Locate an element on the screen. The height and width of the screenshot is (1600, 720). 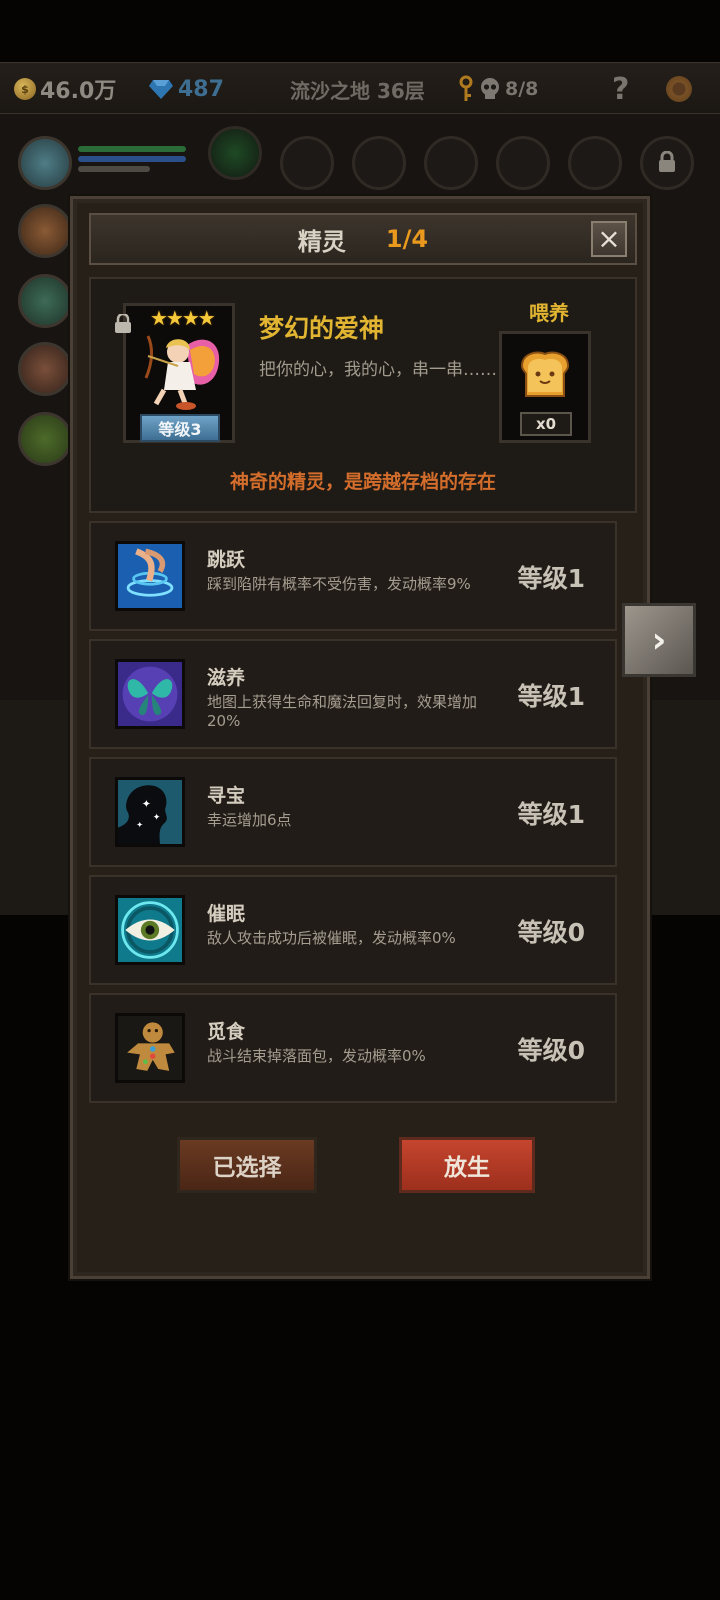
spirit-note: 神奇的精灵，是跨越存档的存在 is located at coordinates (362, 482).